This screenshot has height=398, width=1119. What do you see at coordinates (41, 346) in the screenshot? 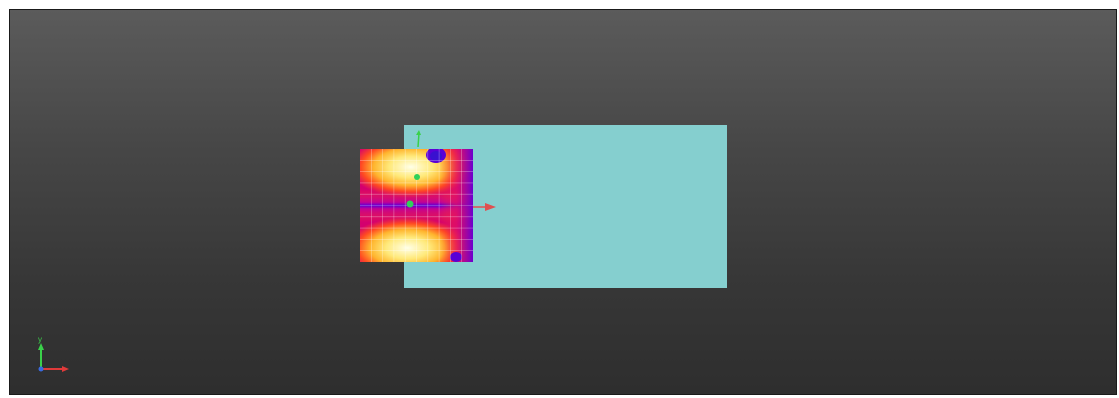
I see `y-axis-arrowhead` at bounding box center [41, 346].